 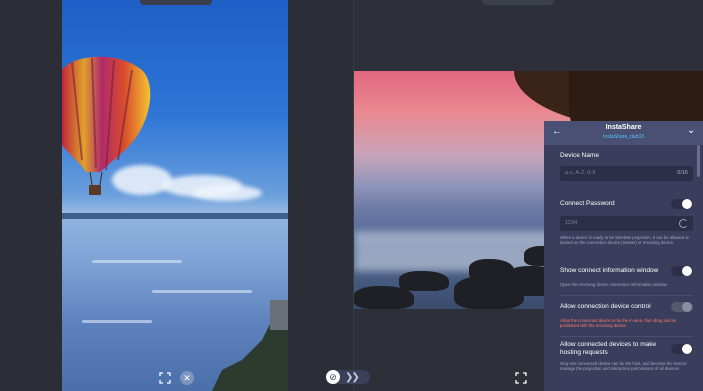 What do you see at coordinates (623, 133) in the screenshot?
I see `panel-header: ← InstaShare InstaShare_dab33 ⌄` at bounding box center [623, 133].